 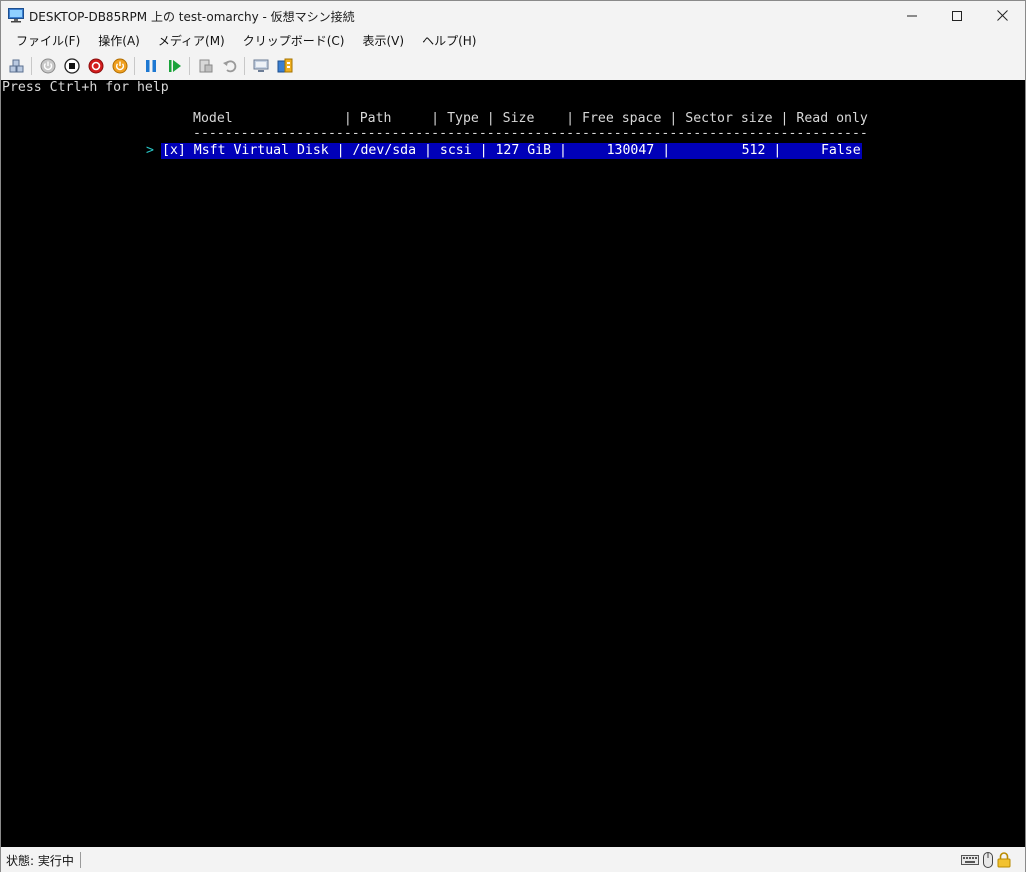 I want to click on help-hint: Press Ctrl+h for help, so click(x=85, y=87).